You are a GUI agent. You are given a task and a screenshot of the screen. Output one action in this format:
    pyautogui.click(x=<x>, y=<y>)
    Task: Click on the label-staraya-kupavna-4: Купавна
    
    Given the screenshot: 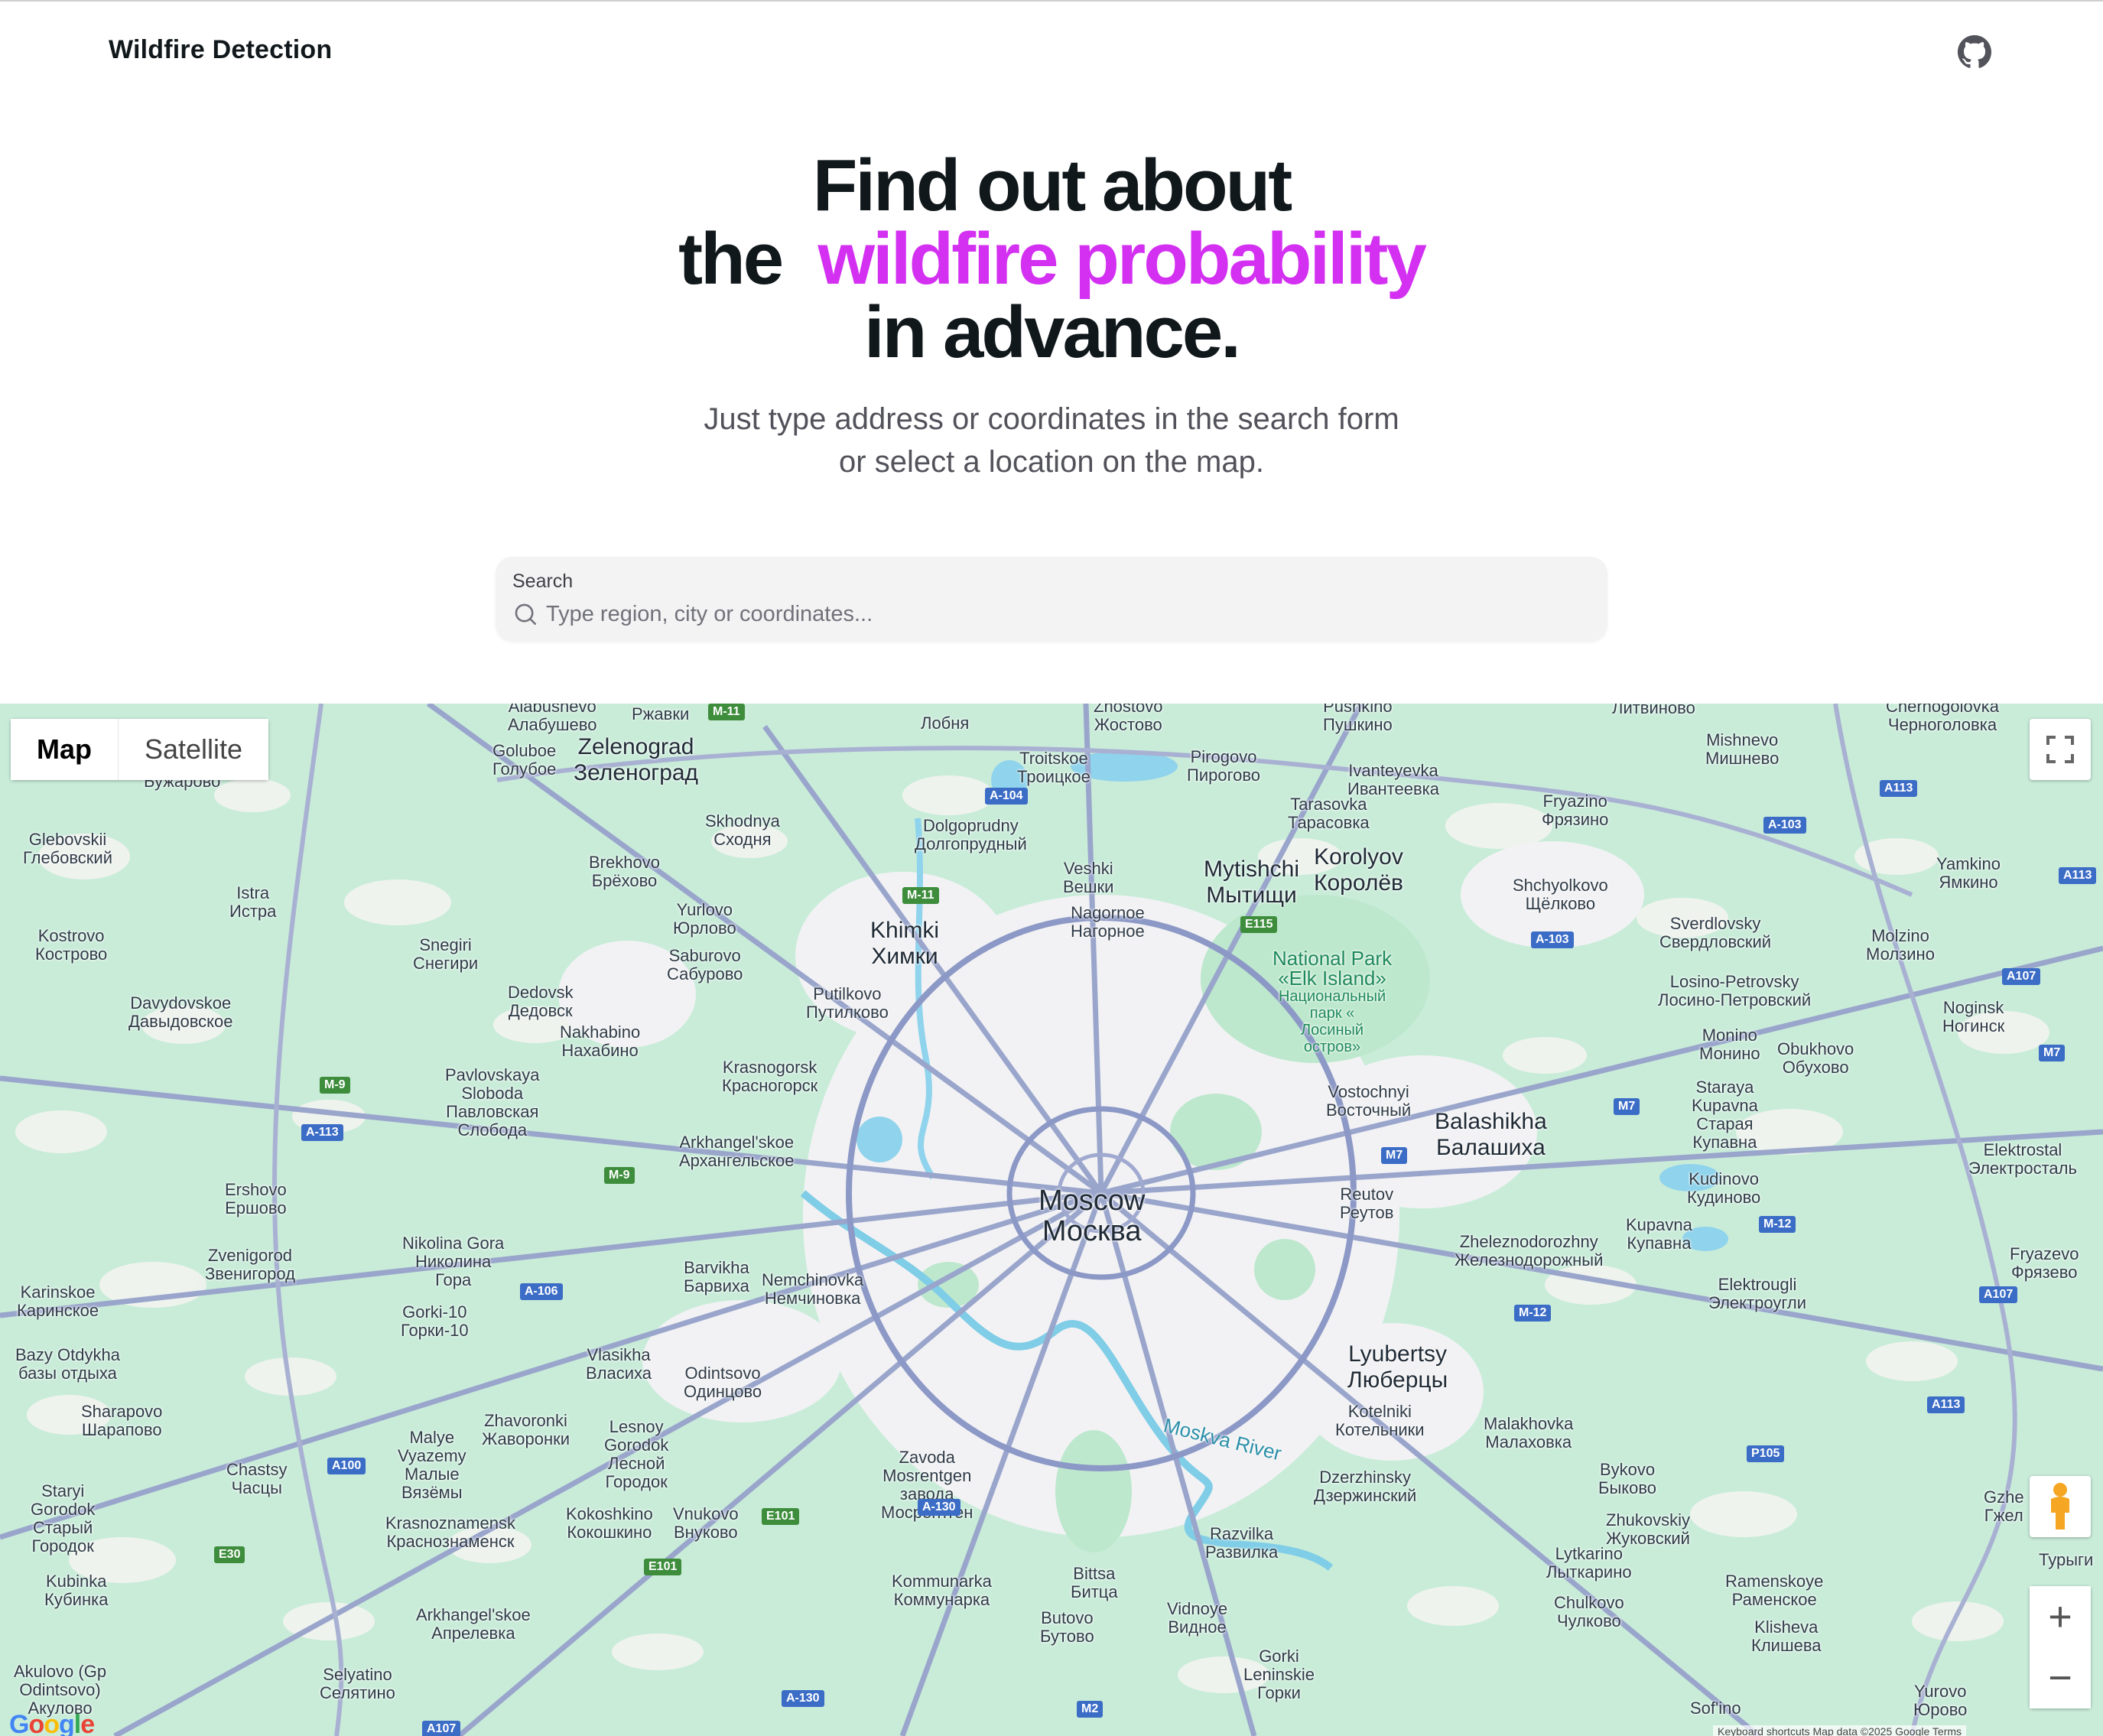 What is the action you would take?
    pyautogui.click(x=1724, y=1142)
    